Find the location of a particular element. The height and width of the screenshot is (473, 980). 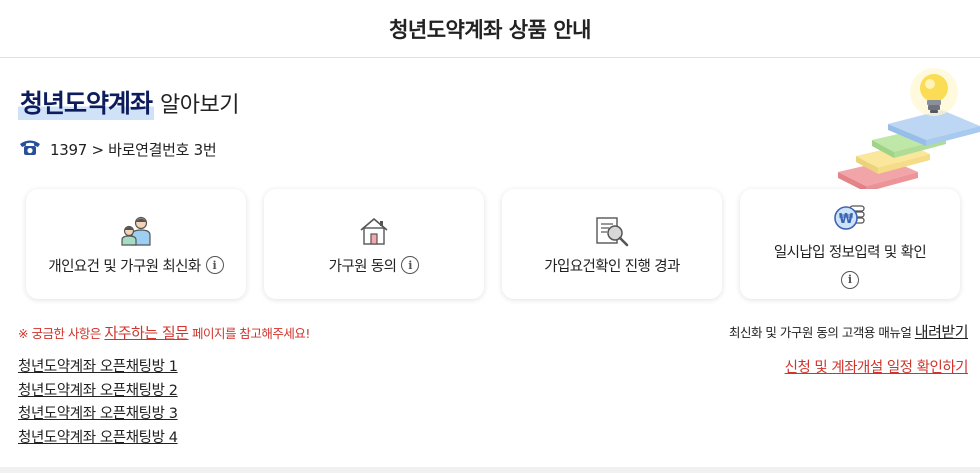

hero-title-strong: 청년도약계좌 is located at coordinates (86, 102).